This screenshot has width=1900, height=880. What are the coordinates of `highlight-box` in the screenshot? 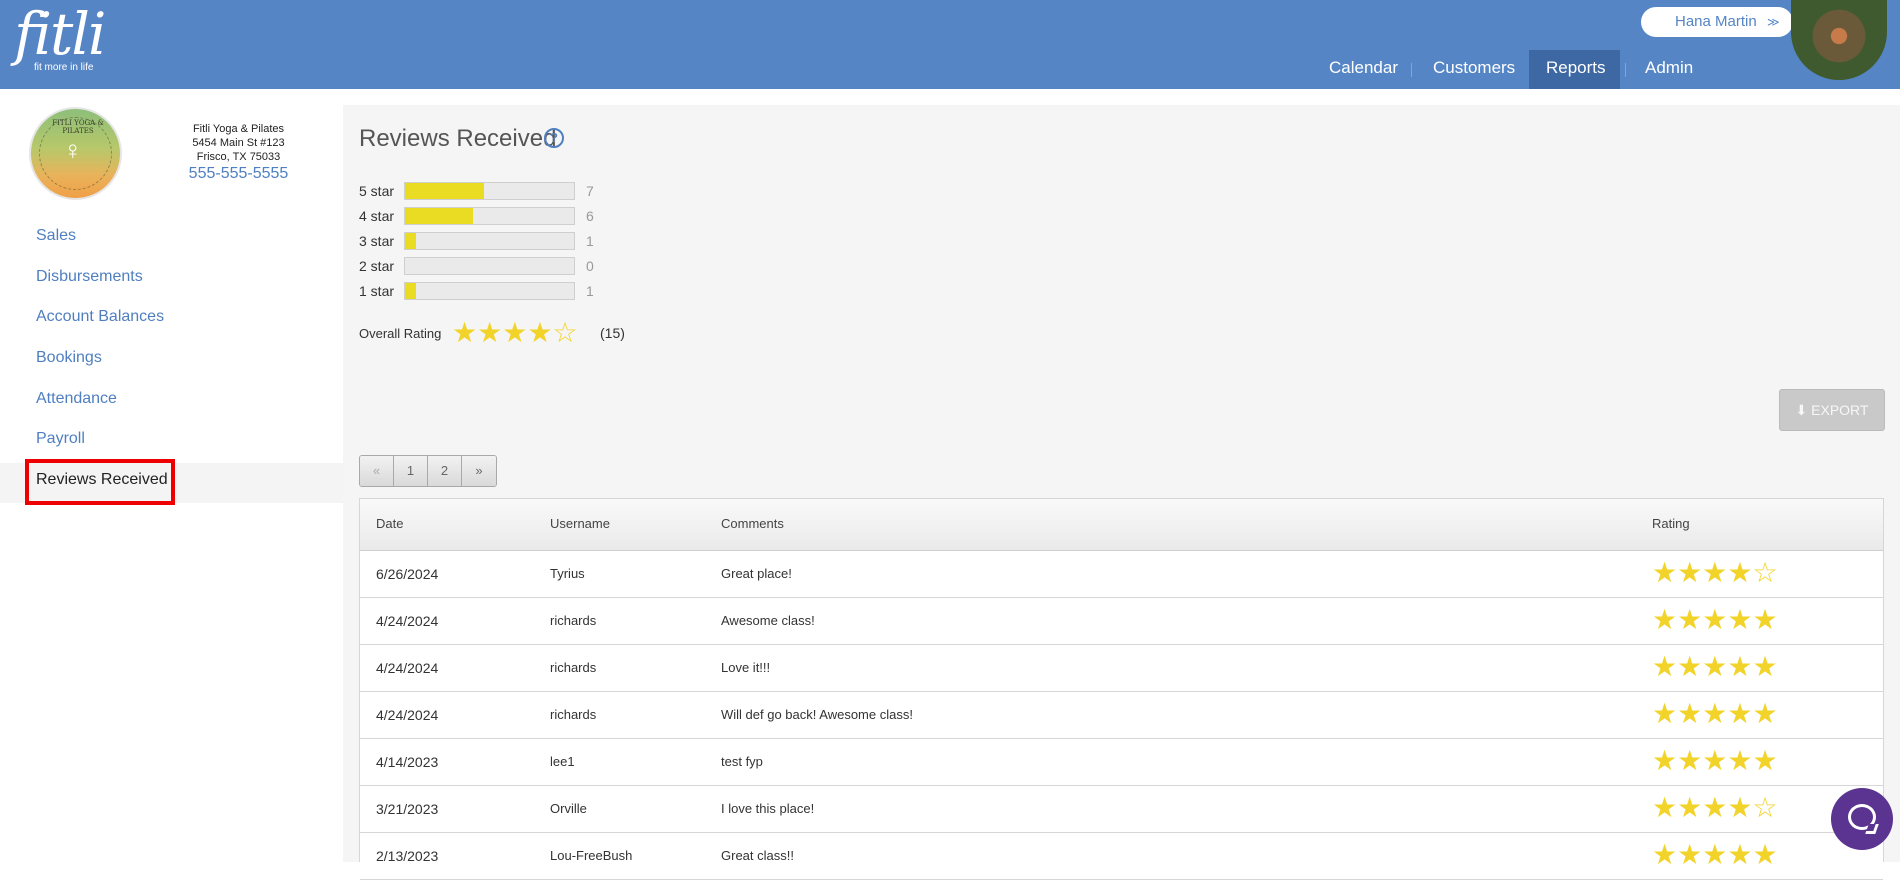 It's located at (100, 482).